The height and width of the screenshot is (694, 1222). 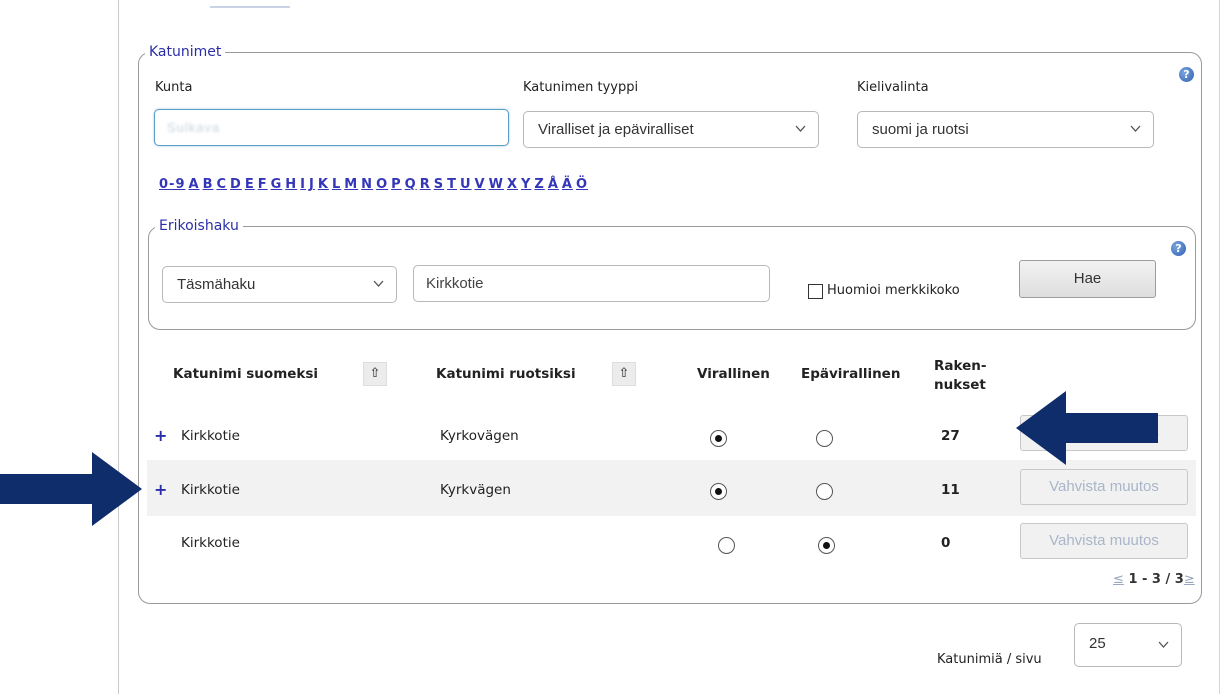 What do you see at coordinates (1128, 645) in the screenshot?
I see `per-page-select: 25` at bounding box center [1128, 645].